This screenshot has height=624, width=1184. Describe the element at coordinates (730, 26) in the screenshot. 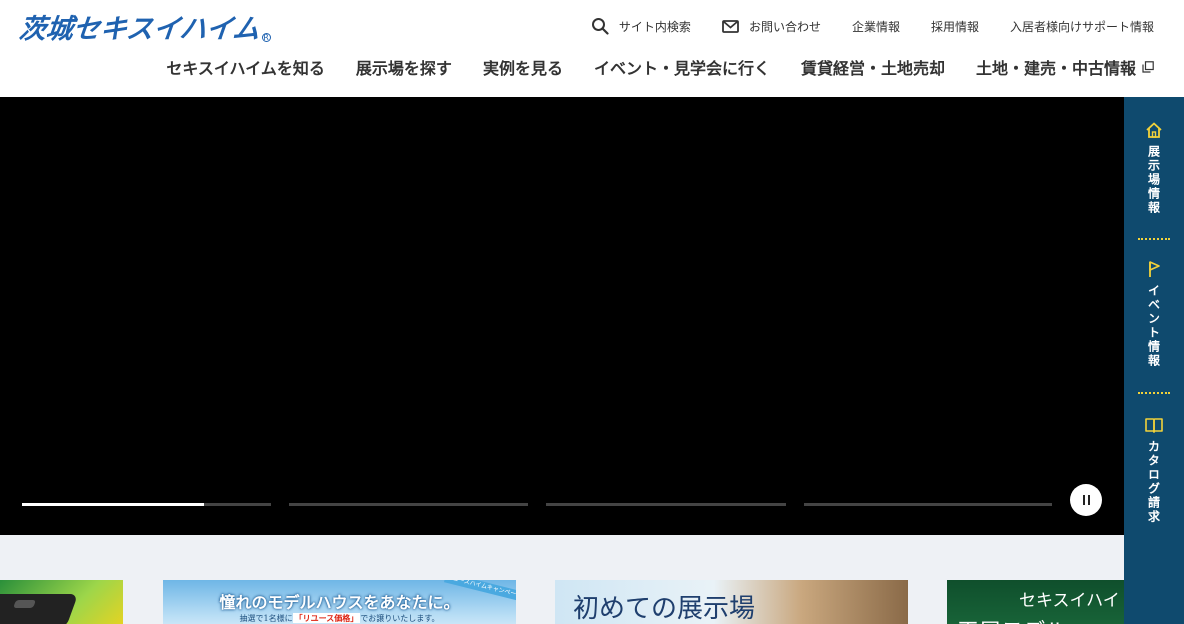

I see `mail-icon` at that location.